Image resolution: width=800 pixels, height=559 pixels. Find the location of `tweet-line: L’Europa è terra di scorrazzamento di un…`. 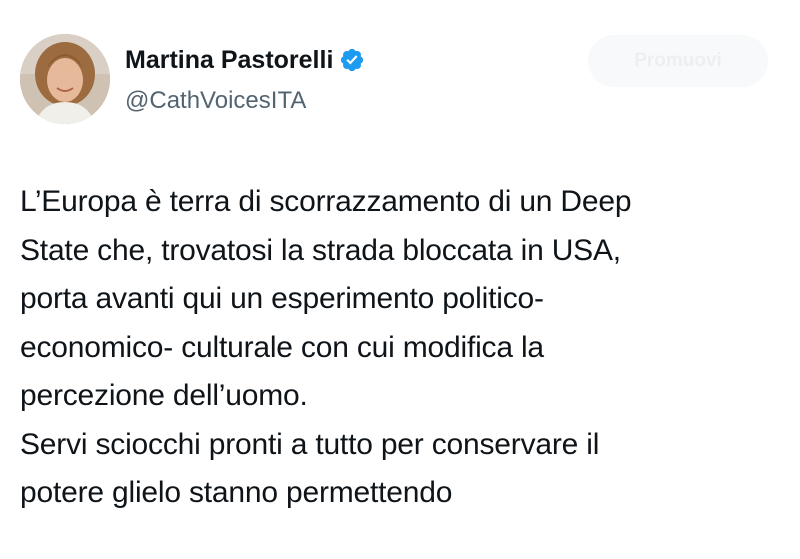

tweet-line: L’Europa è terra di scorrazzamento di un… is located at coordinates (326, 201).